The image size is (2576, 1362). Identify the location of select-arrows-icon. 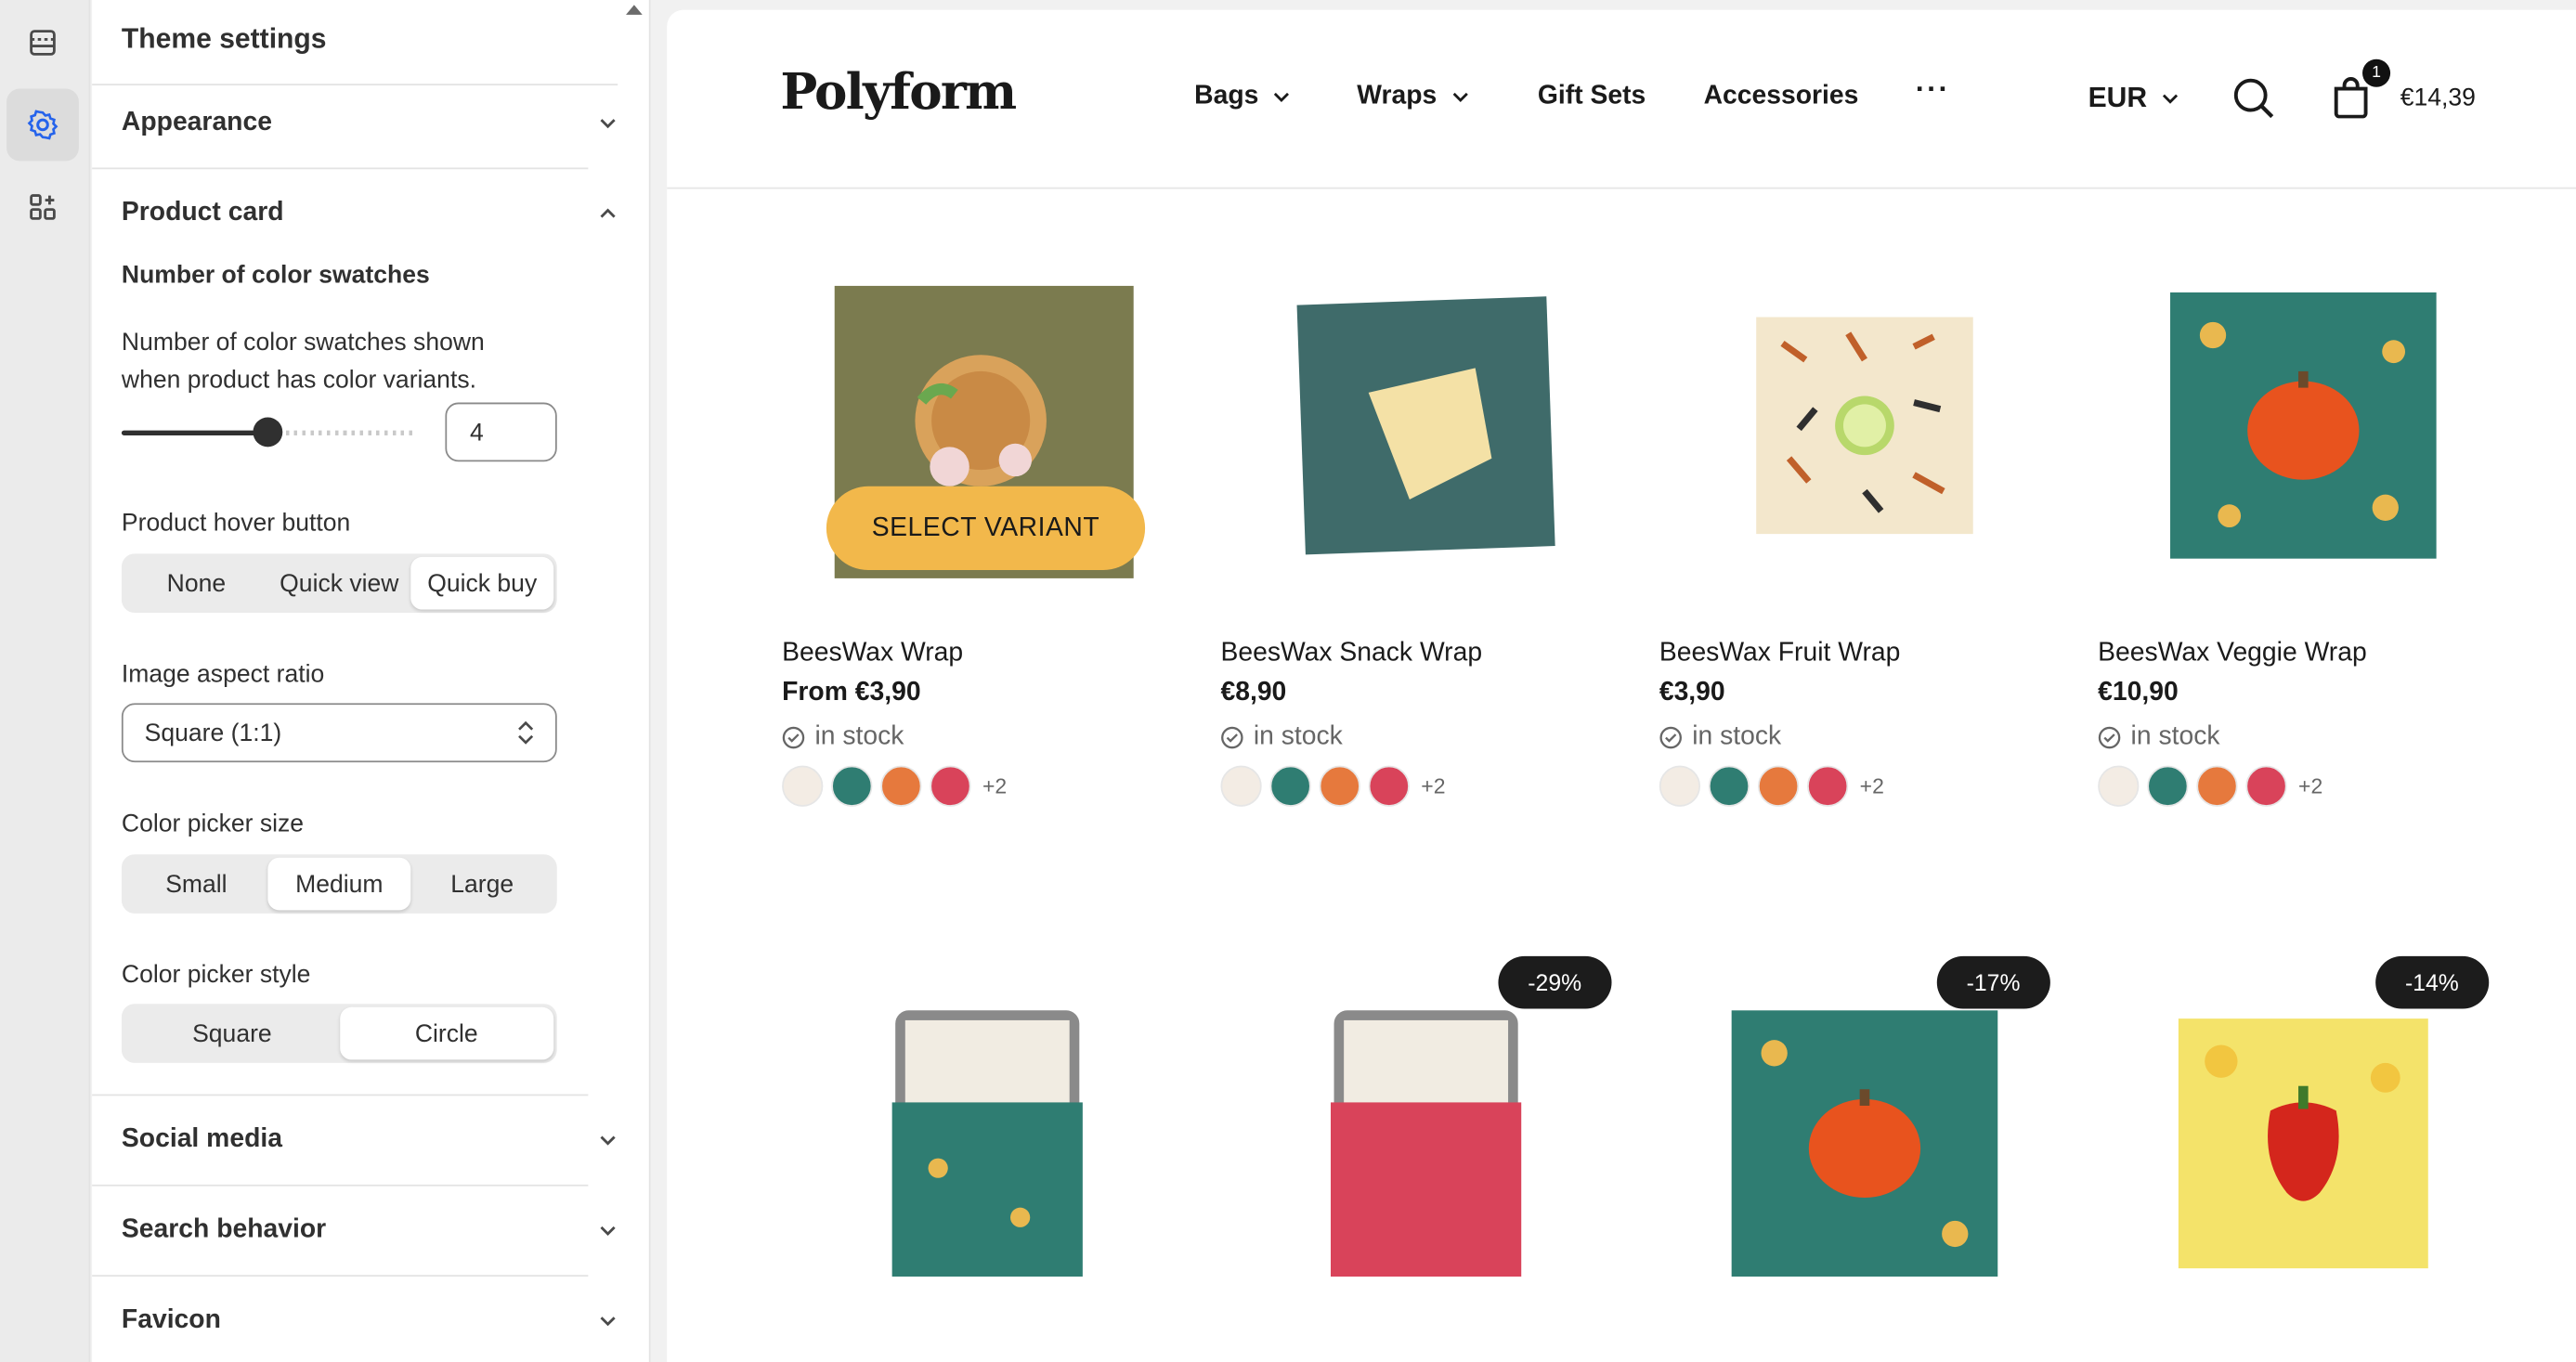
(526, 732).